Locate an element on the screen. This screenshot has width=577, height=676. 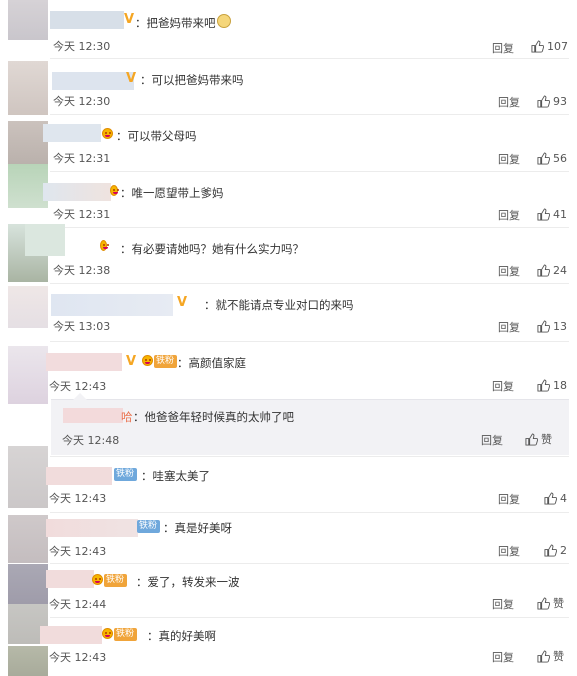
comment-item: 铁粉 ：真的好美啊 今天 12:43 回复 赞 is located at coordinates (288, 640).